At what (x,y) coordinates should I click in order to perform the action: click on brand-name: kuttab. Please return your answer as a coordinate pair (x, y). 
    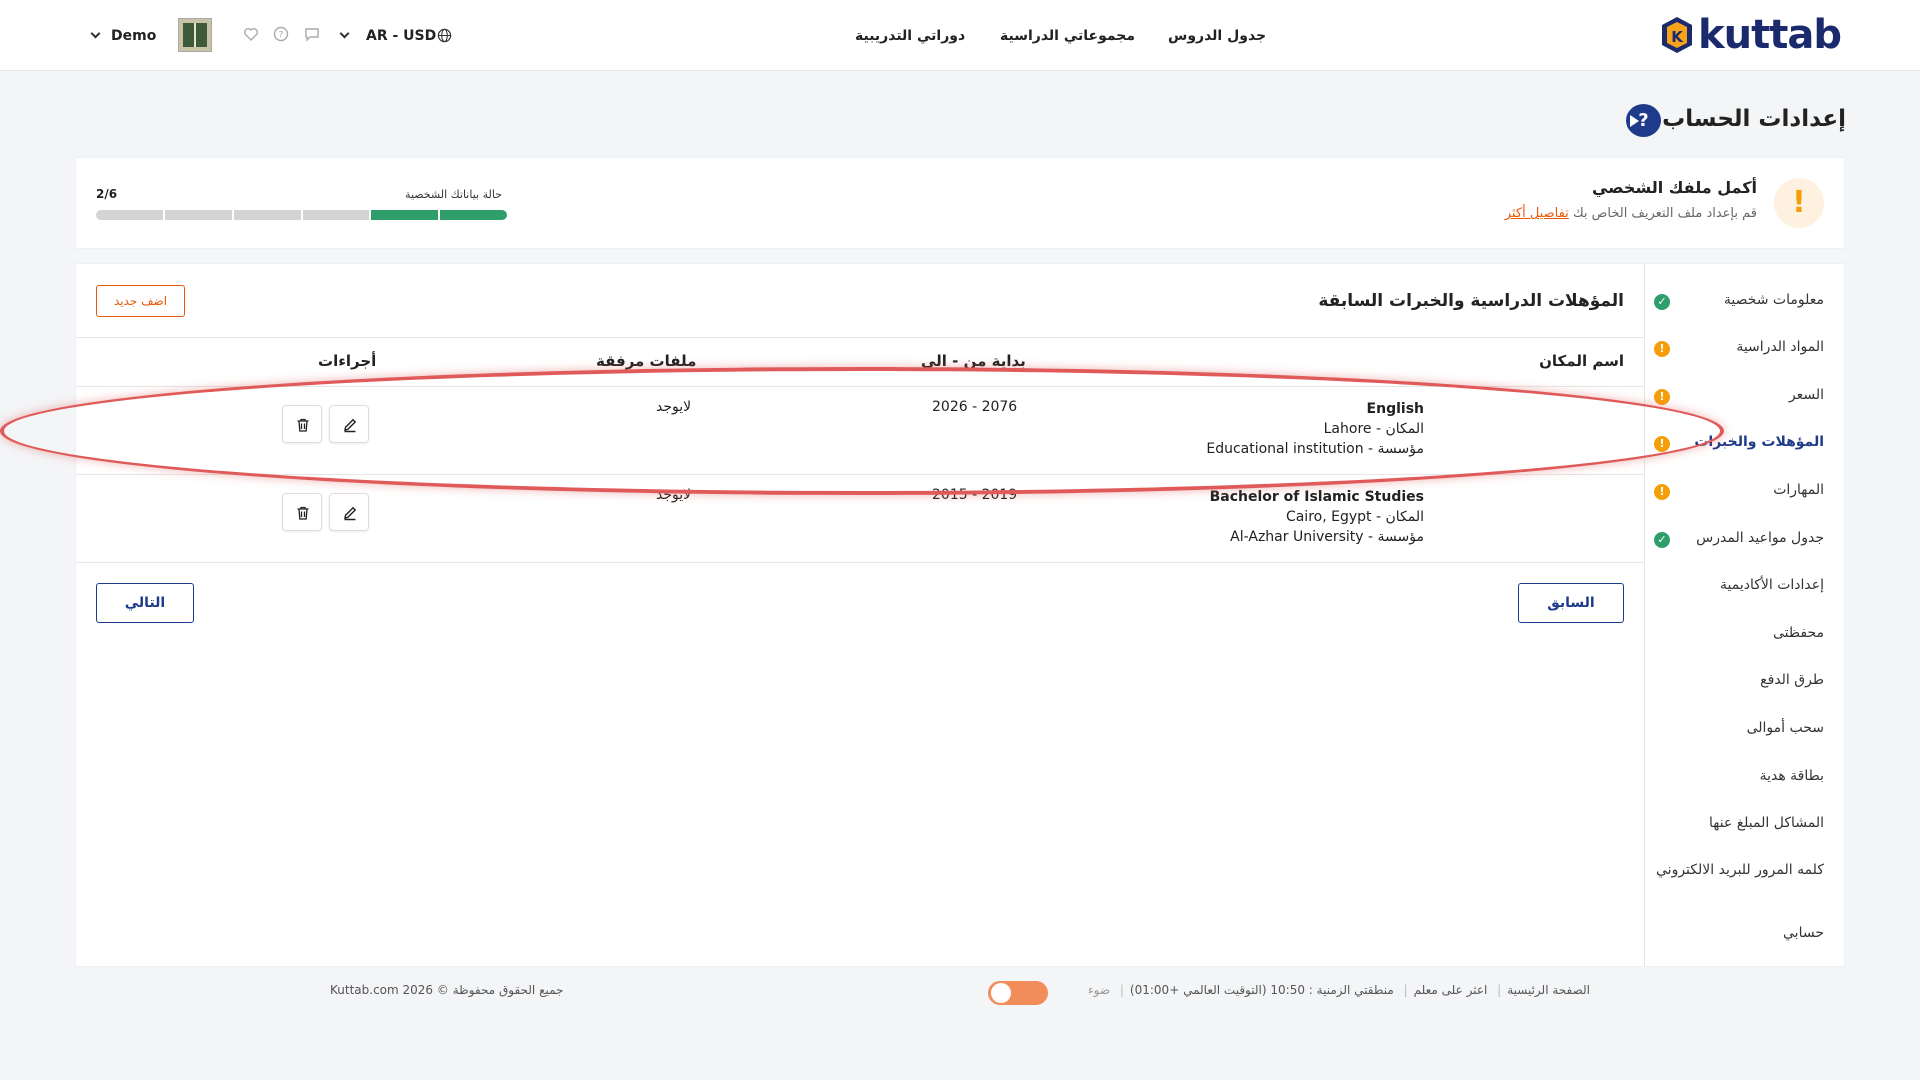
    Looking at the image, I should click on (1770, 35).